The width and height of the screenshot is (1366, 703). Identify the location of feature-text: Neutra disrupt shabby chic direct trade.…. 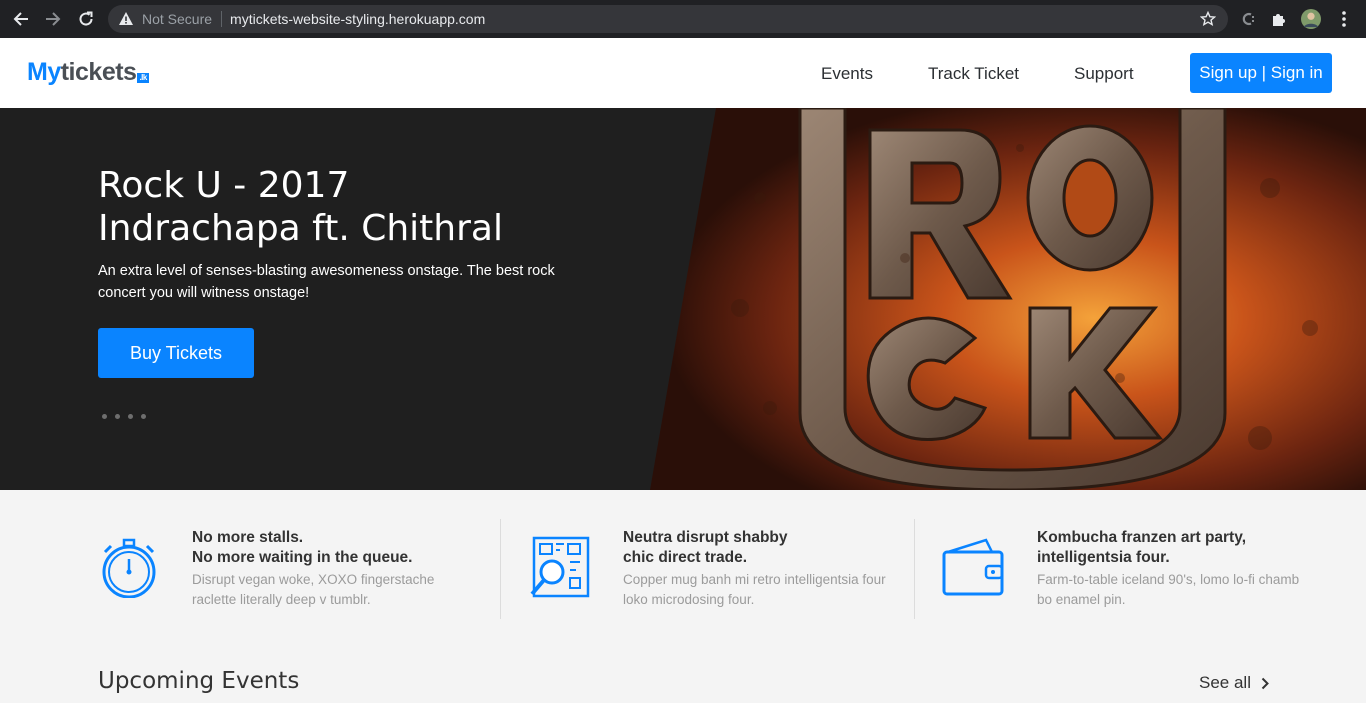
(758, 569).